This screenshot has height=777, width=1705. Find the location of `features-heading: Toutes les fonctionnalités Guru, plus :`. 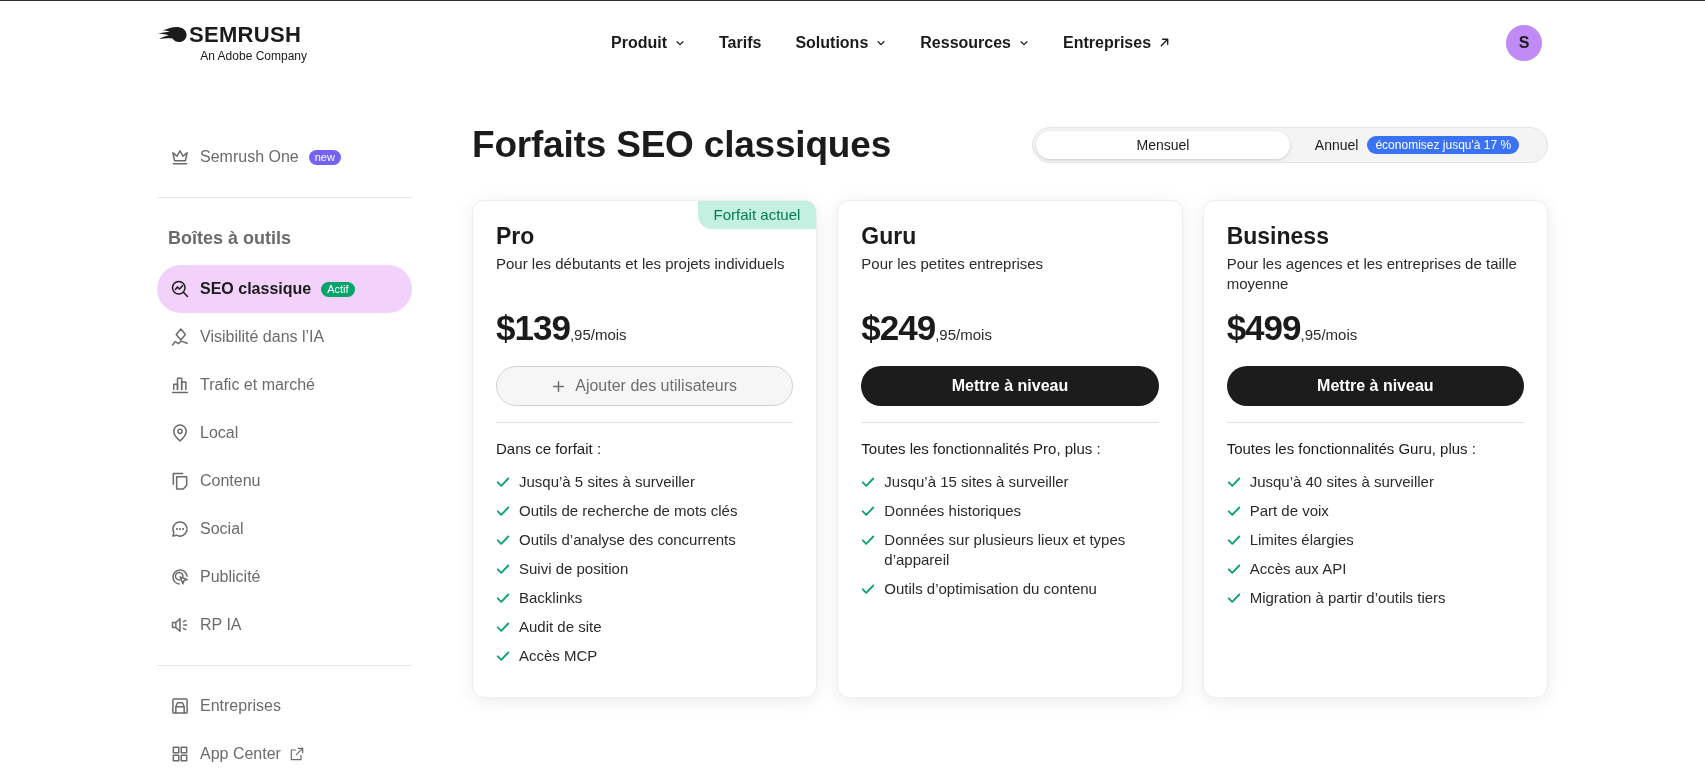

features-heading: Toutes les fonctionnalités Guru, plus : is located at coordinates (1351, 449).